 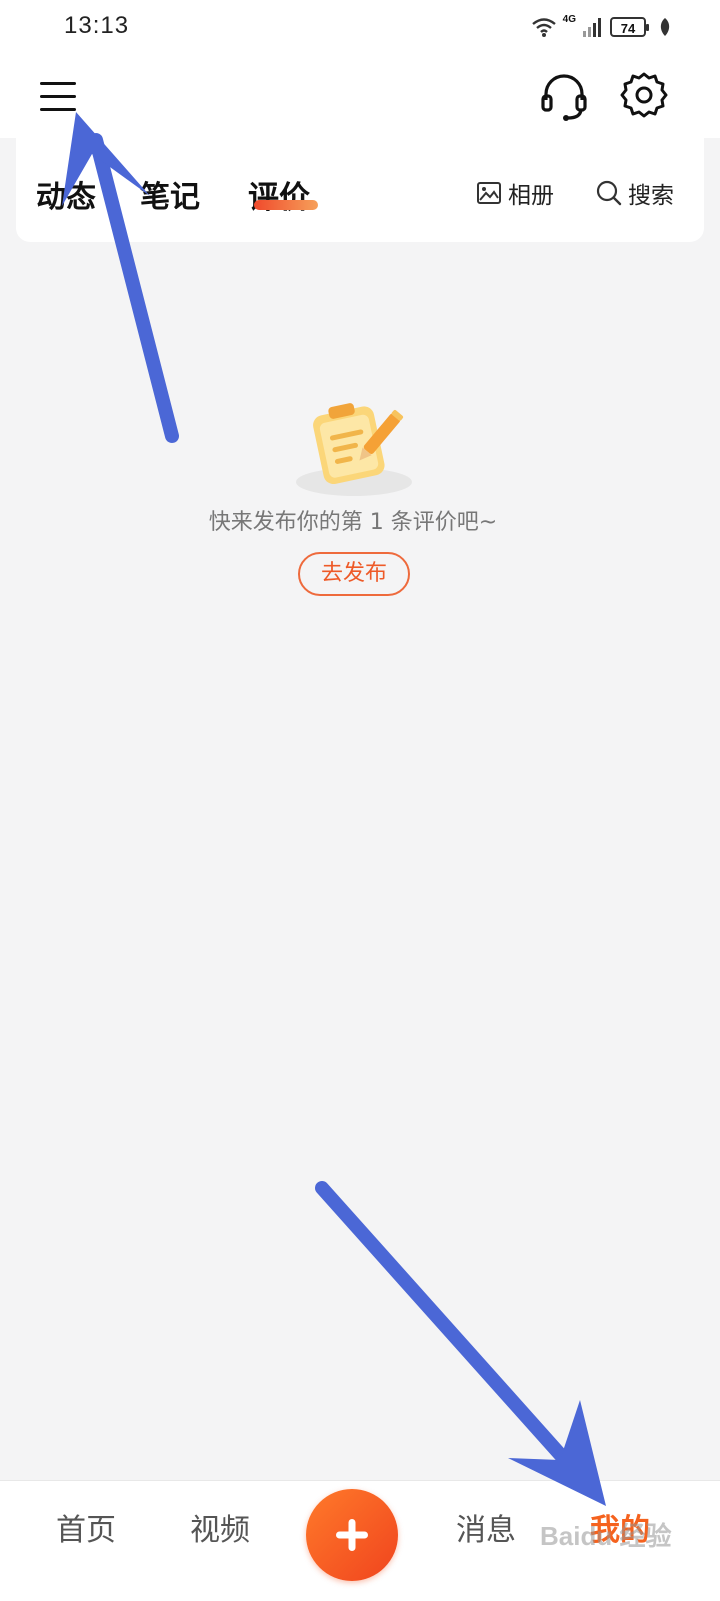 I want to click on tabs-card: 动态 笔记 评价 相册 搜索, so click(x=360, y=190).